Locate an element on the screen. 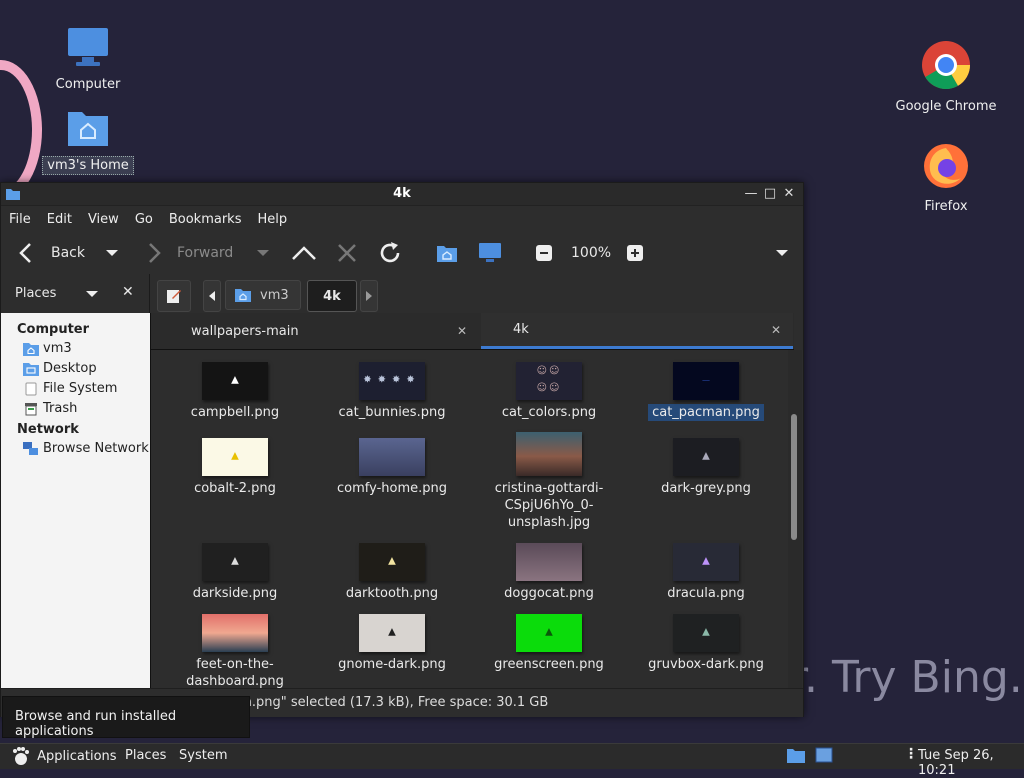 This screenshot has width=1024, height=778. sidebar-item-label: Desktop is located at coordinates (70, 368).